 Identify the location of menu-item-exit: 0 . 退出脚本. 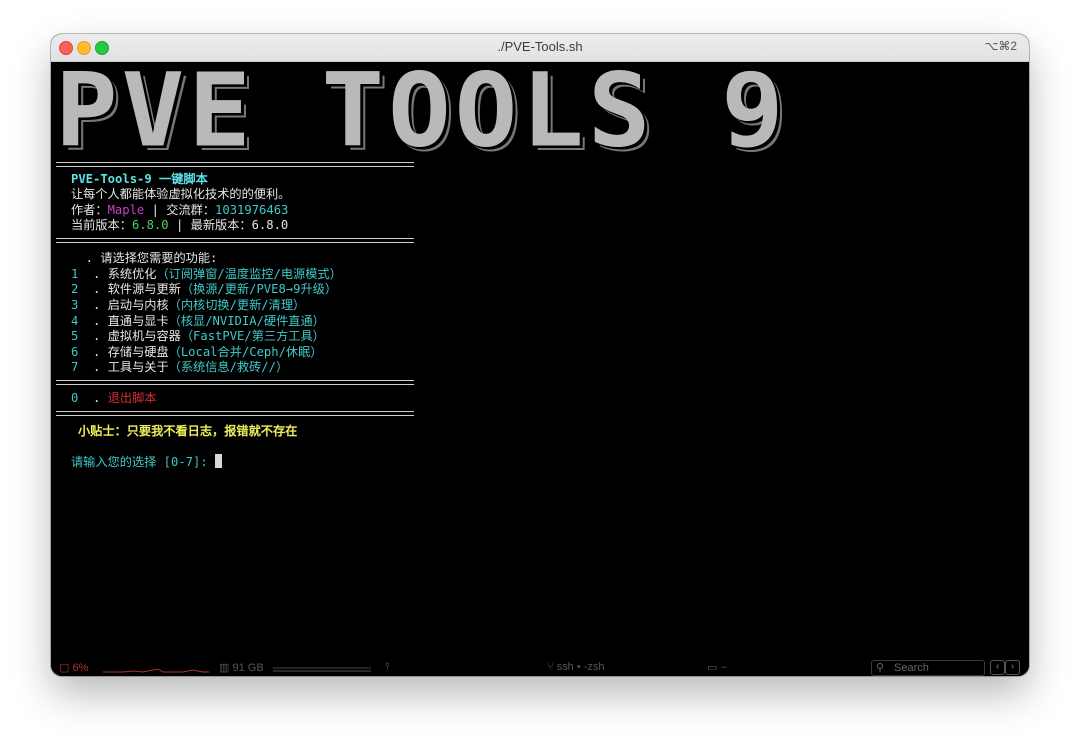
(114, 398).